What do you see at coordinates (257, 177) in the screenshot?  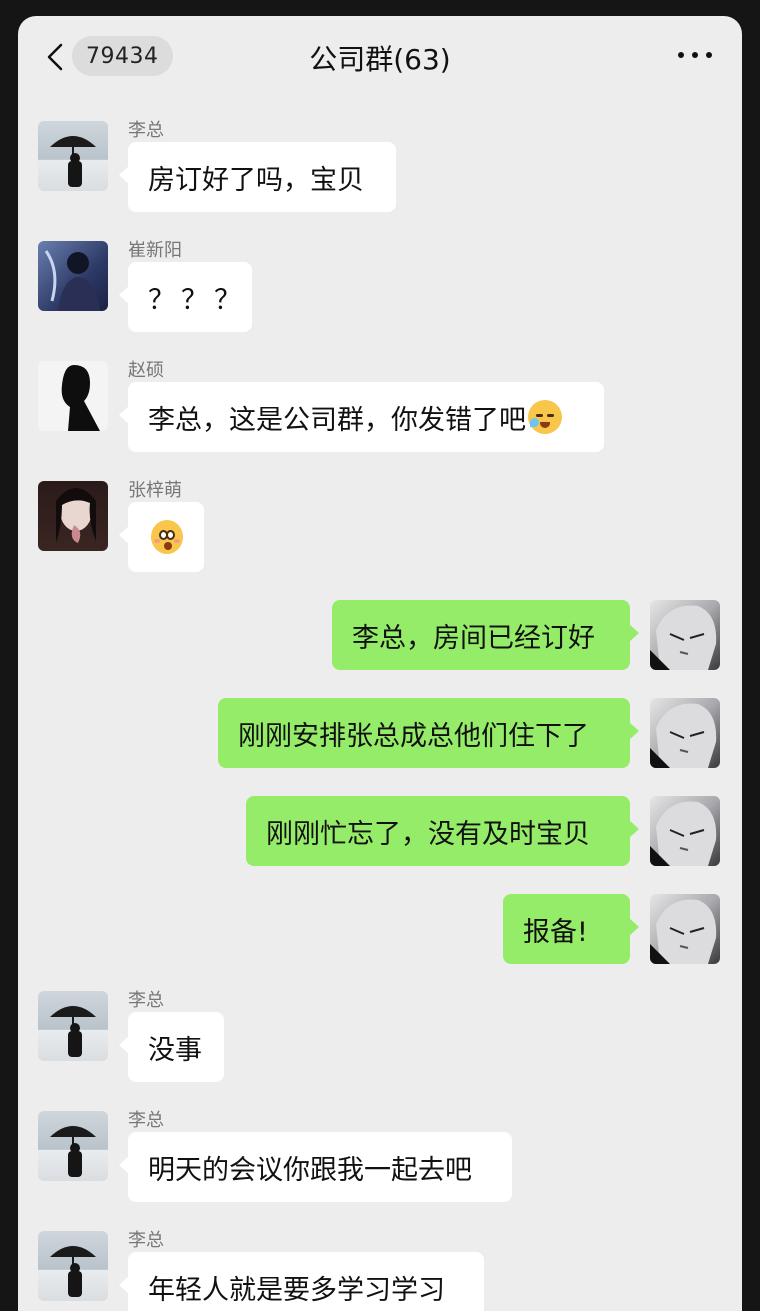 I see `message-bubble: 房订好了吗，宝贝` at bounding box center [257, 177].